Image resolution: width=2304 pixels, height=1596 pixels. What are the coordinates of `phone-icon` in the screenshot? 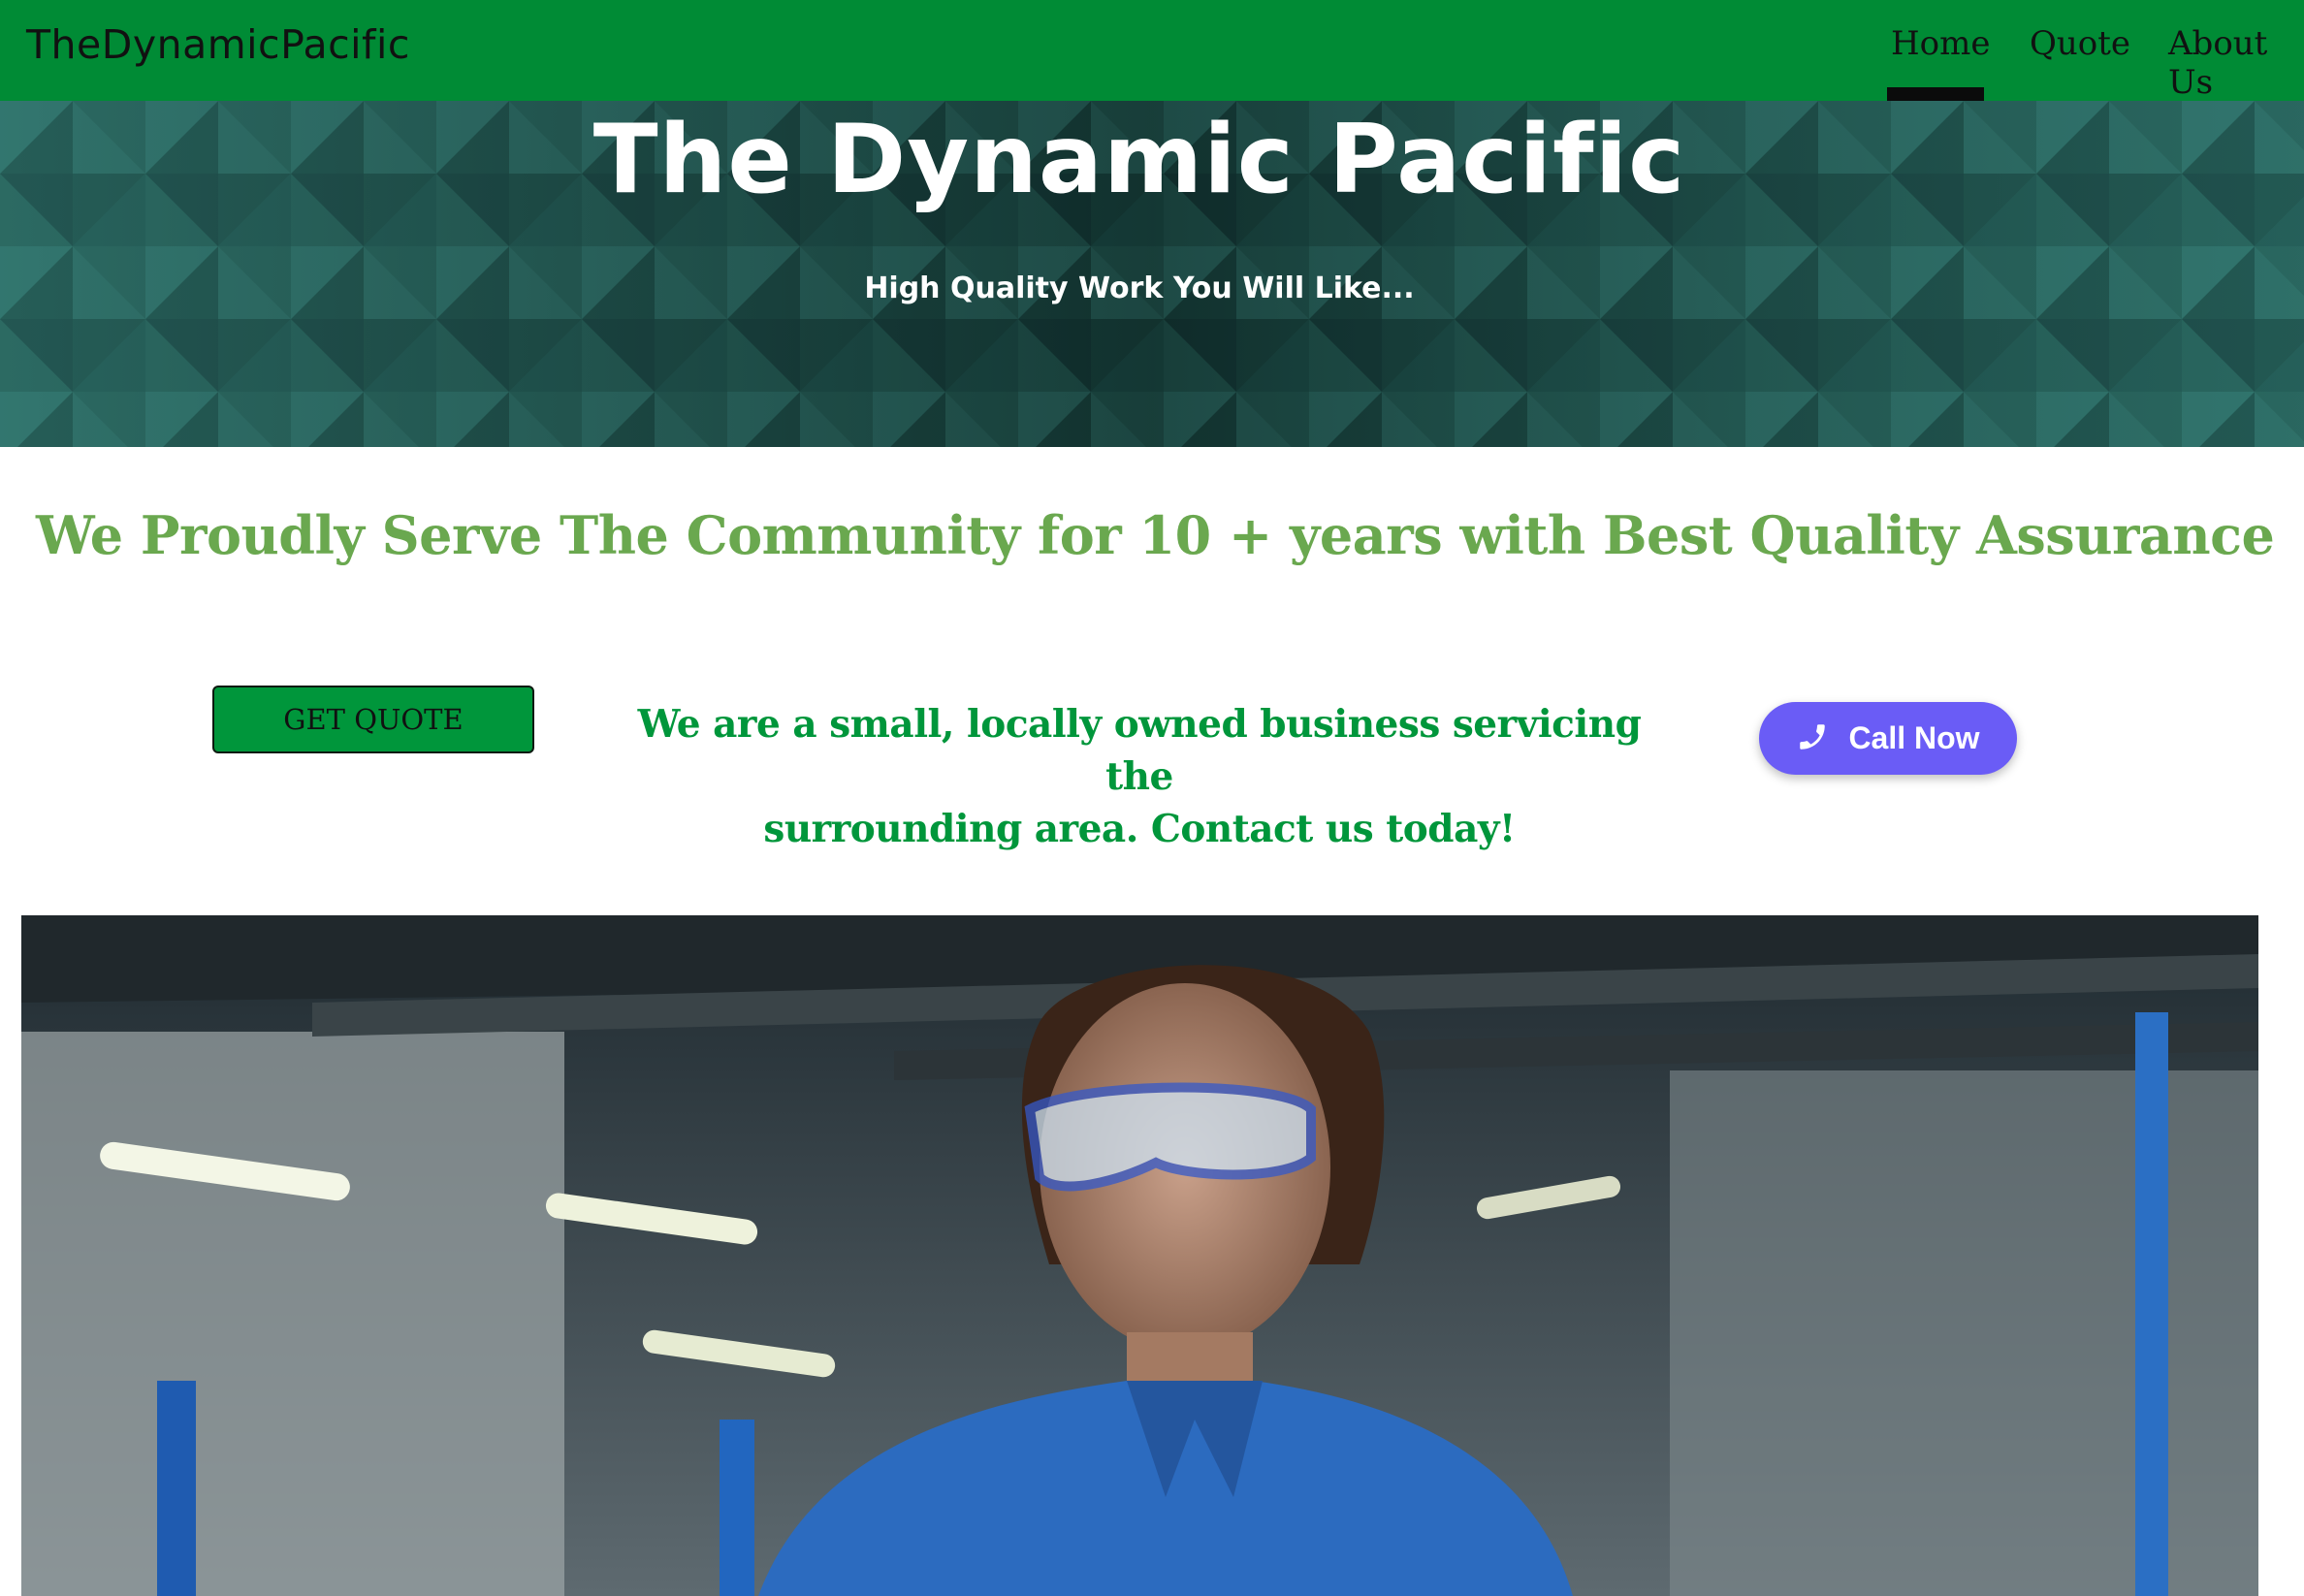 It's located at (1812, 738).